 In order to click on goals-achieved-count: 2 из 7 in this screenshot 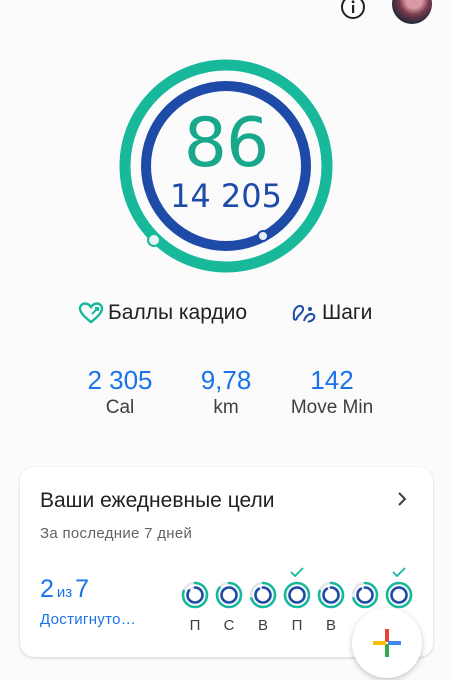, I will do `click(64, 589)`.